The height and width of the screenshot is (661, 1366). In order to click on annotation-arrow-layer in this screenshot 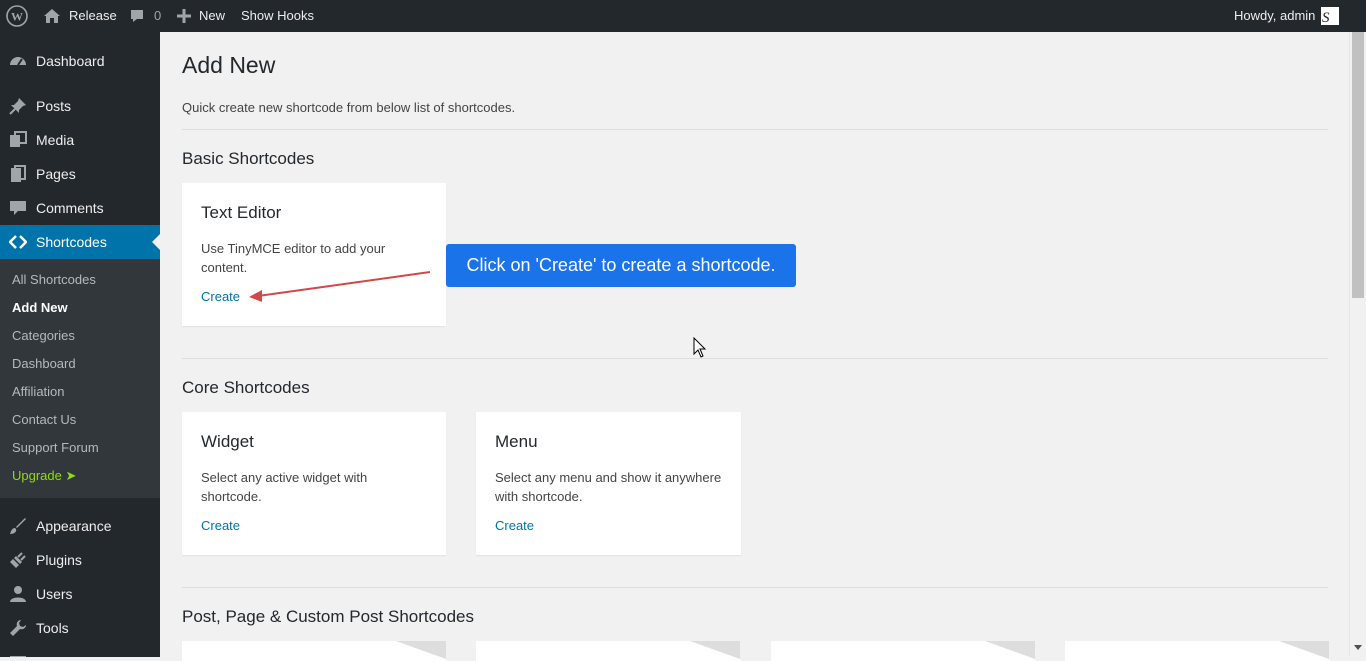, I will do `click(340, 286)`.